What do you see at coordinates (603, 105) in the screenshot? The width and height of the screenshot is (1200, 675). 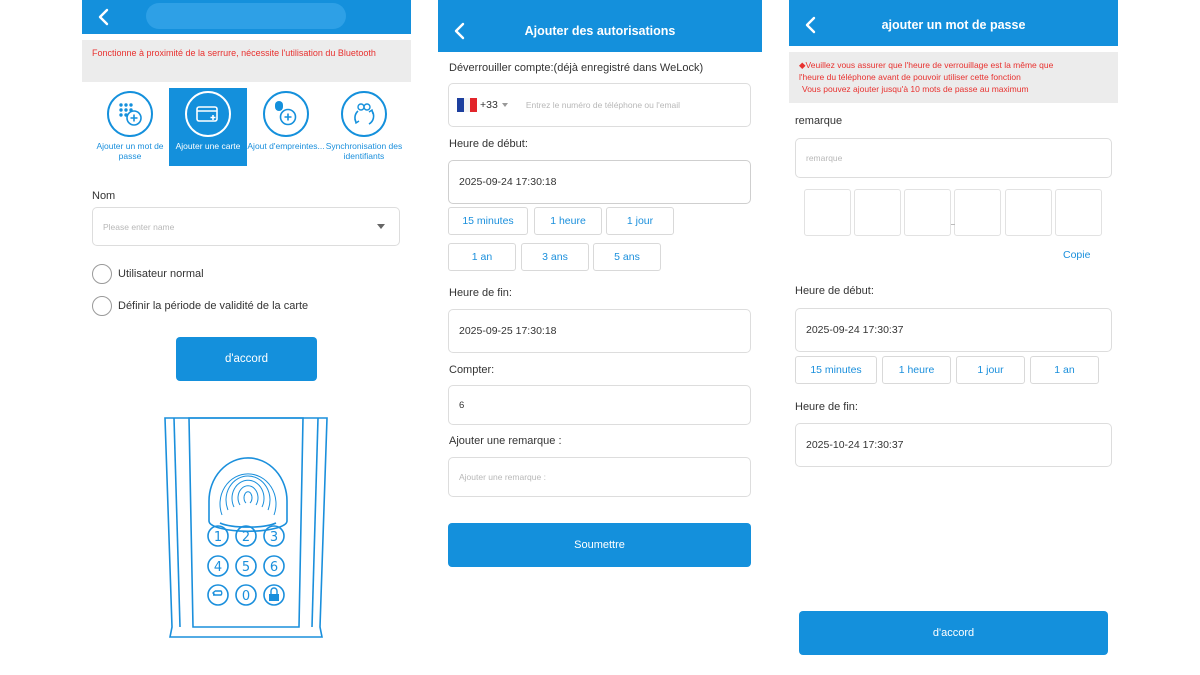 I see `phone-placeholder: Entrez le numéro de téléphone ou l'email` at bounding box center [603, 105].